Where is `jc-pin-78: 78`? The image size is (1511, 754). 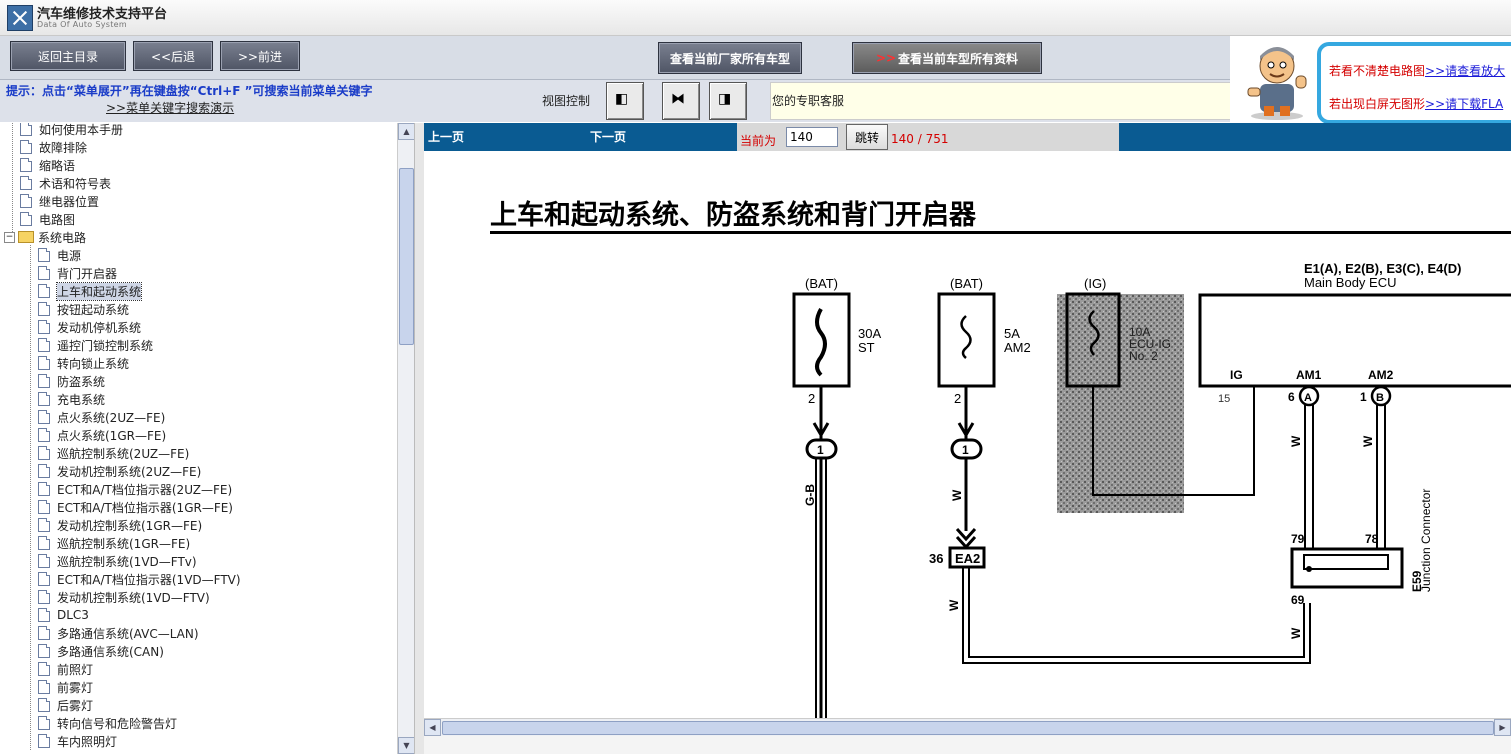
jc-pin-78: 78 is located at coordinates (1372, 539).